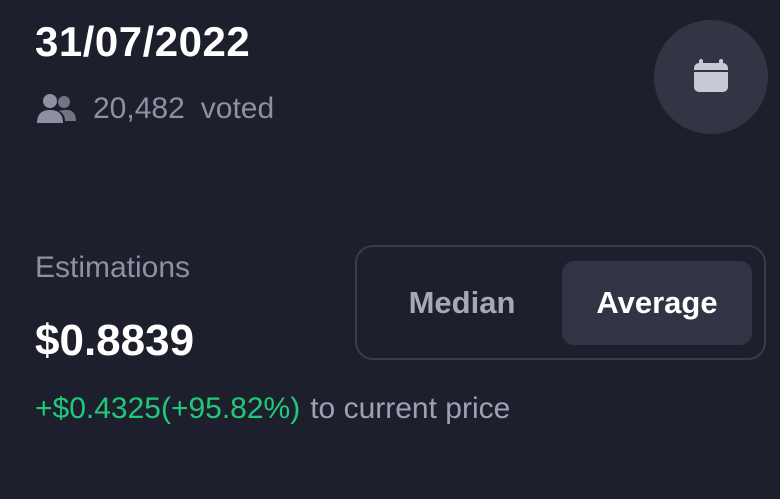 This screenshot has width=780, height=499. I want to click on votes-summary: 20,482 voted, so click(154, 109).